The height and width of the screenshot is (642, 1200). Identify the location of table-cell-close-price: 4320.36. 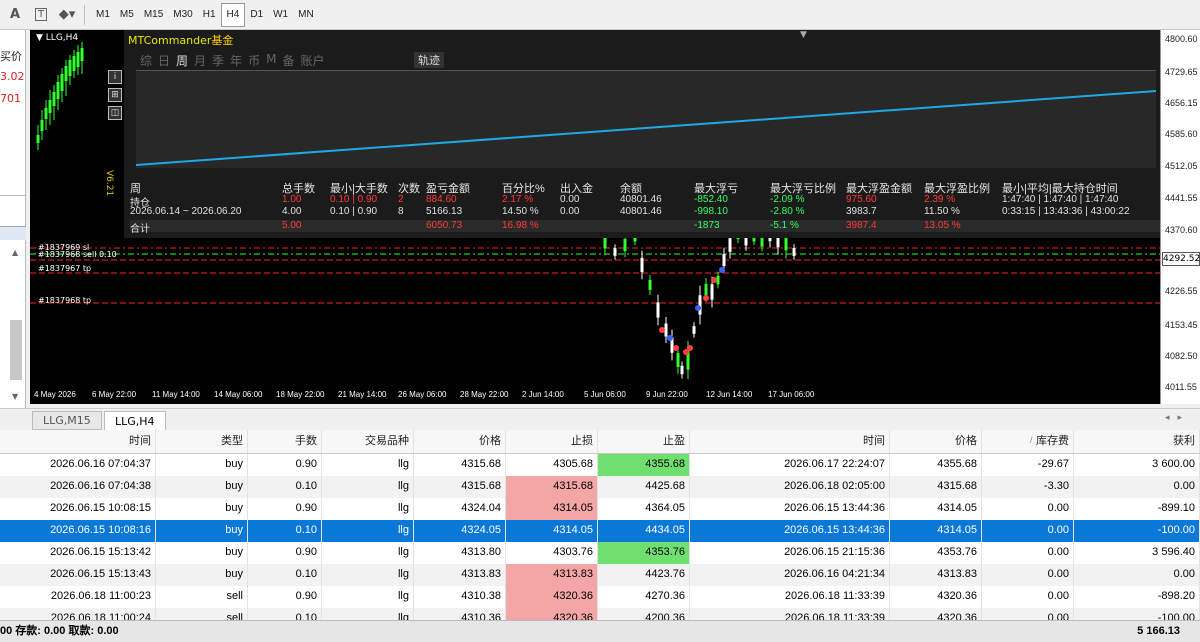
(936, 597).